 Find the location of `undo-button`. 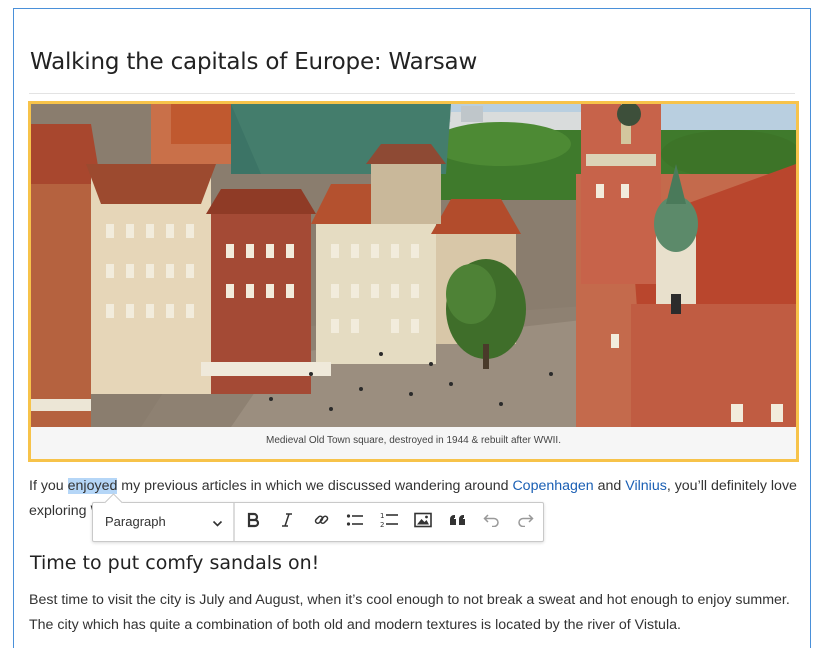

undo-button is located at coordinates (491, 522).